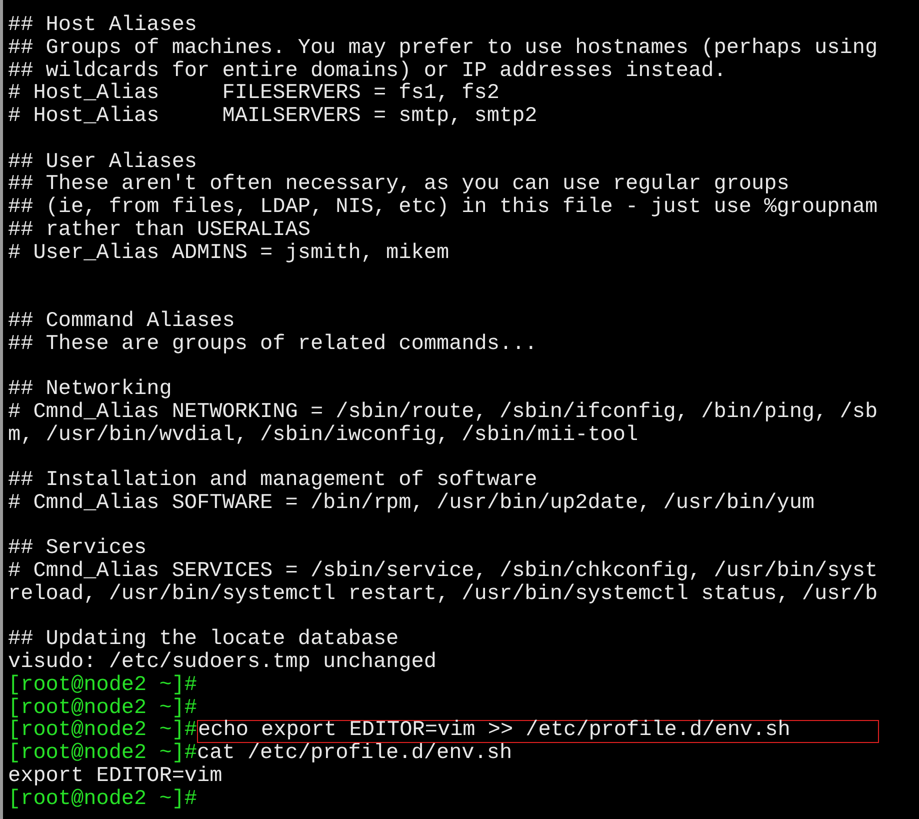 This screenshot has width=919, height=819. I want to click on output-line: ## Groups of machines. You may prefer to use hostnames (perhaps using, so click(443, 49).